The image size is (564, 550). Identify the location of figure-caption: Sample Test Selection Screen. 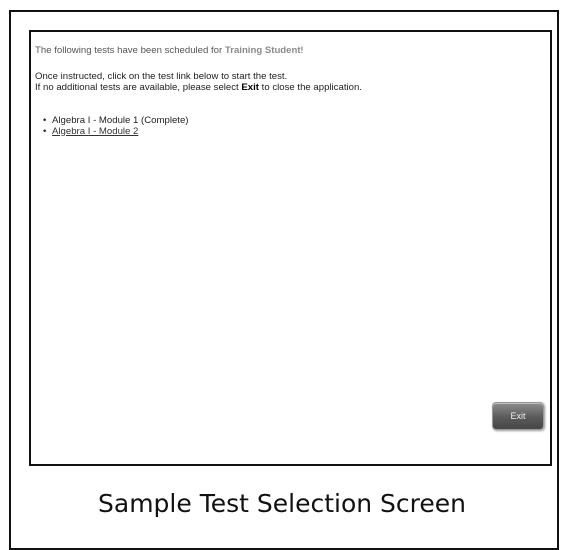
(282, 503).